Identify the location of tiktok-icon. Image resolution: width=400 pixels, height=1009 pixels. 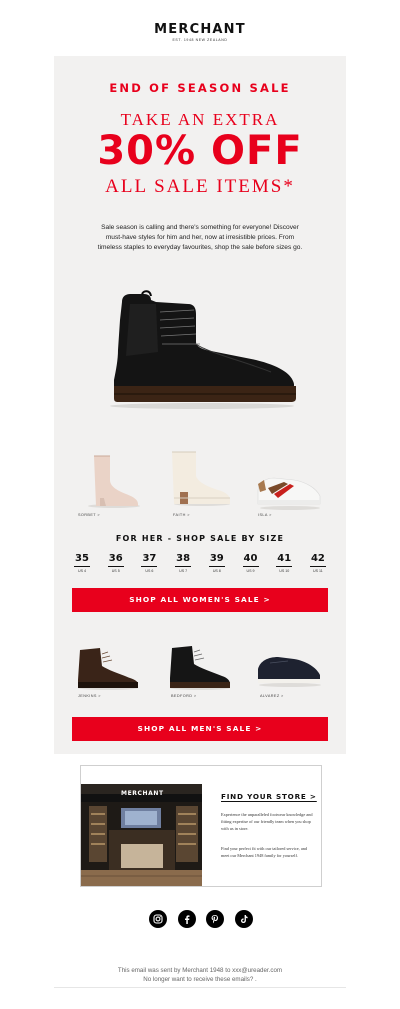
(243, 919).